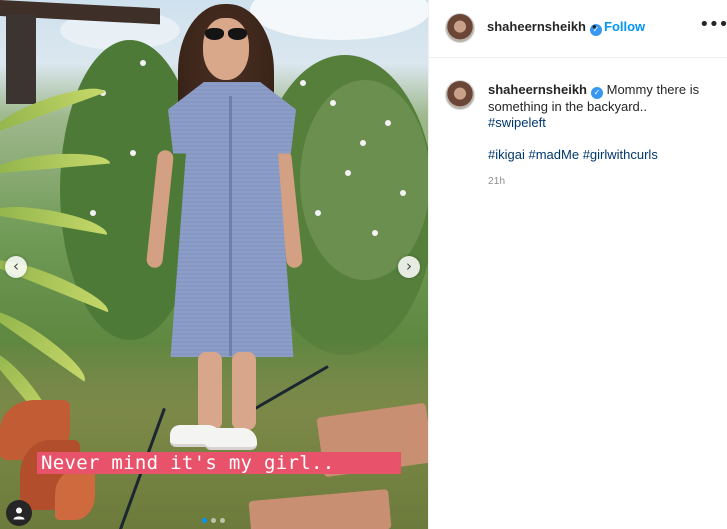  I want to click on red-plant, so click(75, 495).